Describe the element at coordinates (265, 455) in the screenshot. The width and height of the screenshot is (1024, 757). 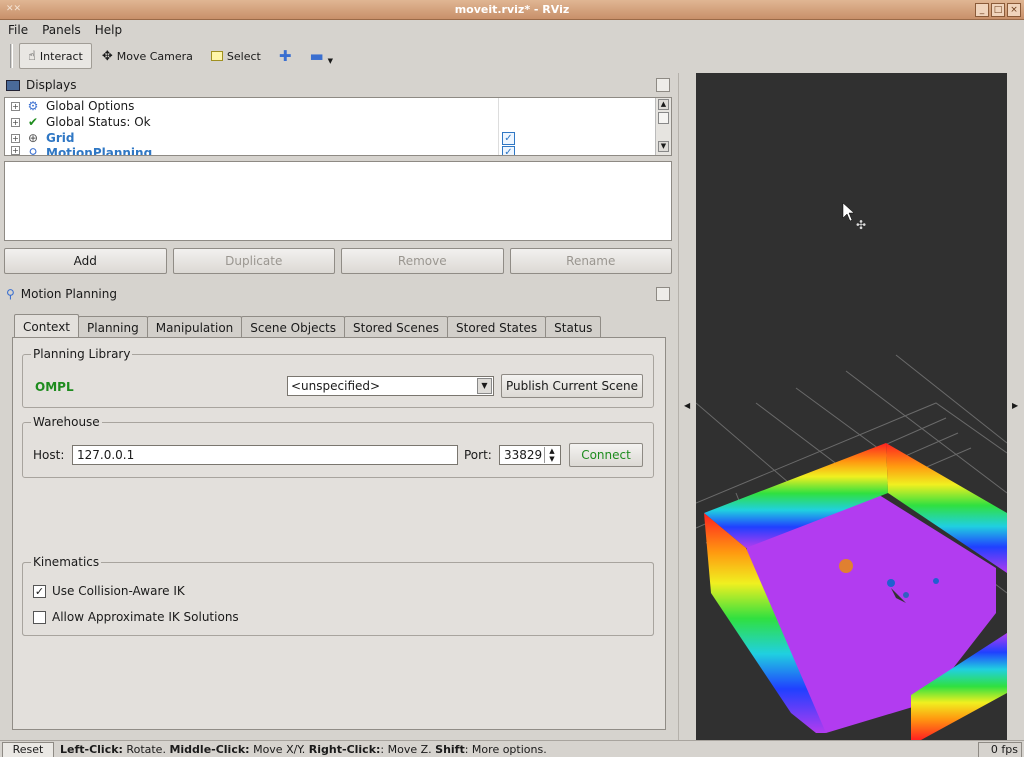
I see `host-input: 127.0.0.1` at that location.